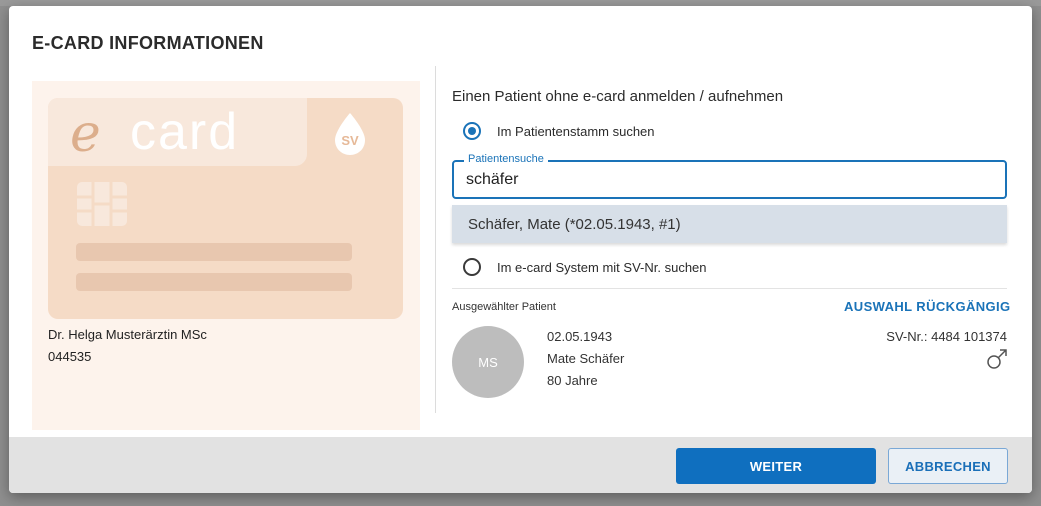 The width and height of the screenshot is (1041, 506). What do you see at coordinates (580, 336) in the screenshot?
I see `patient-birthdate: 02.05.1943` at bounding box center [580, 336].